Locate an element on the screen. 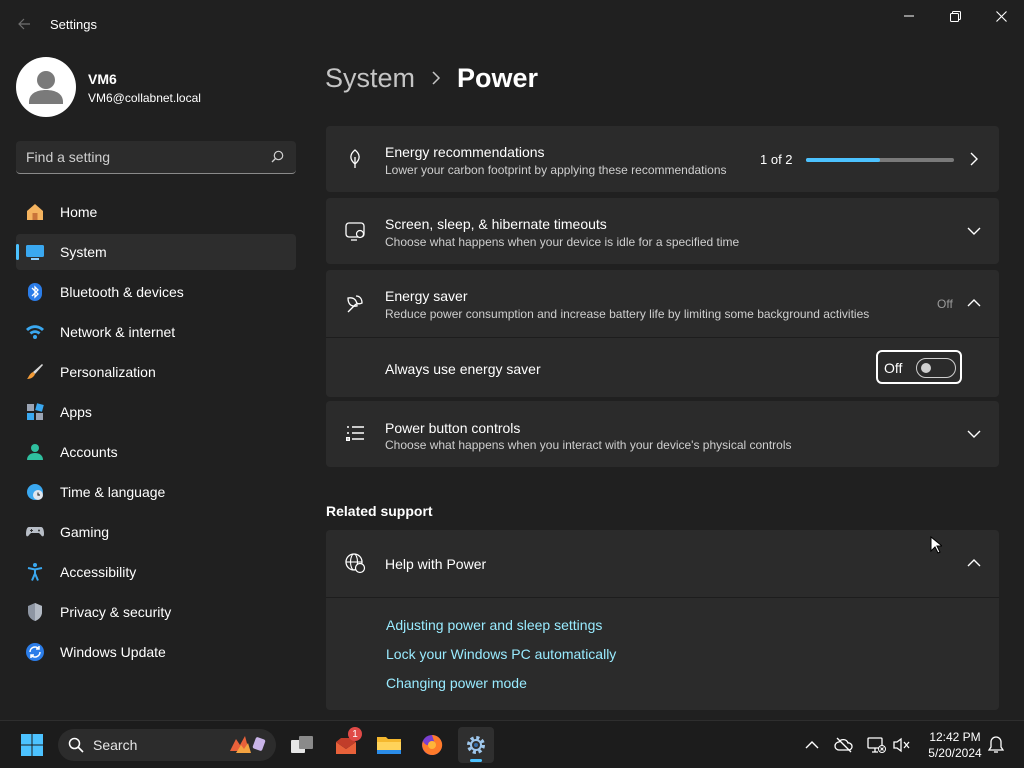 This screenshot has height=768, width=1024. breadcrumb: System Power is located at coordinates (431, 78).